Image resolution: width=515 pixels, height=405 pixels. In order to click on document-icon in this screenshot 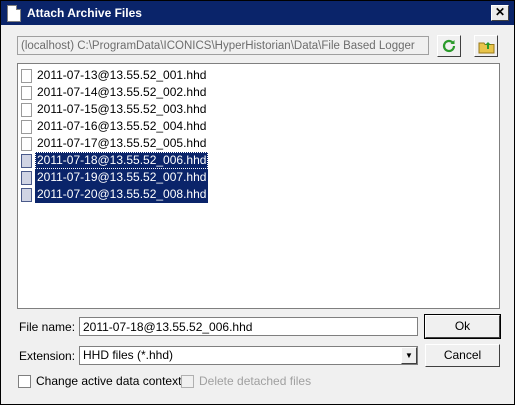, I will do `click(14, 13)`.